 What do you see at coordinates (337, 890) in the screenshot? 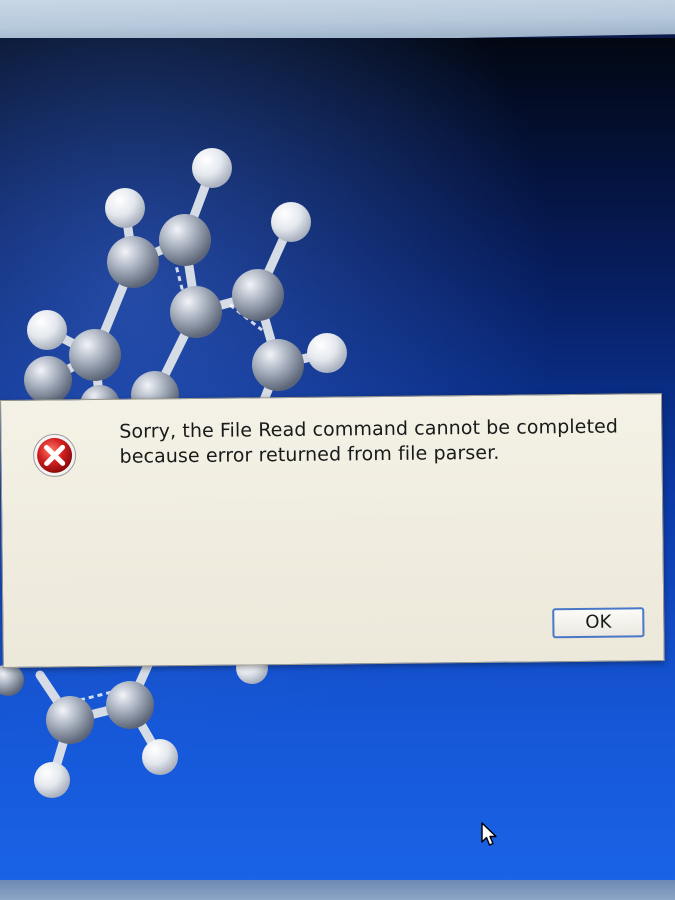
I see `monitor-bottom-edge` at bounding box center [337, 890].